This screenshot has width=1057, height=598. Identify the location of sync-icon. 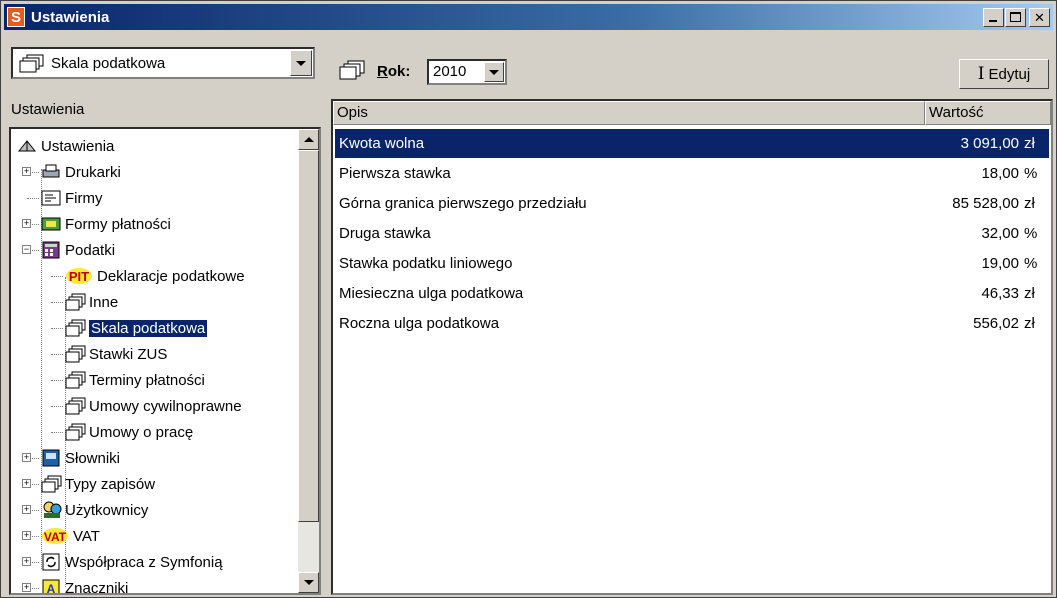
(51, 562).